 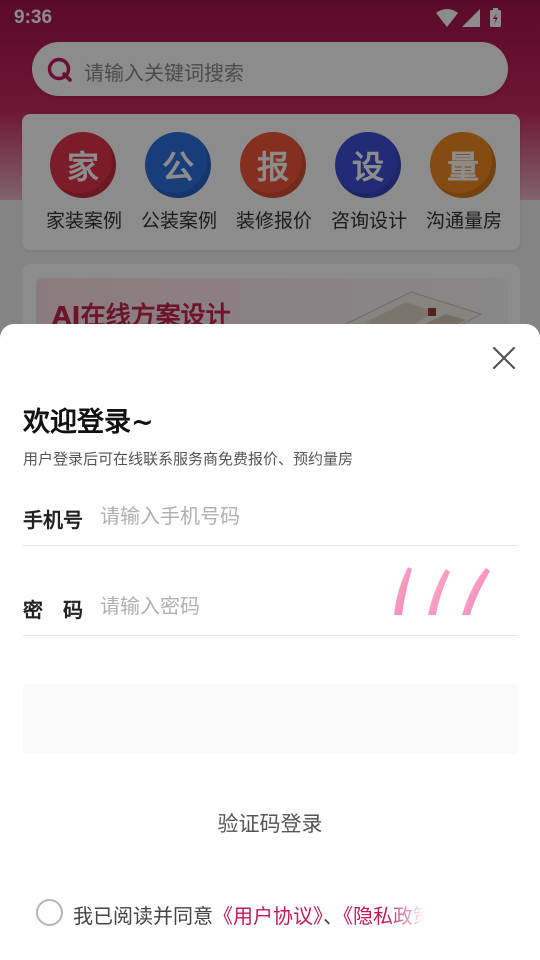 I want to click on agreement-row: 我已阅读并同意《用户协议》、《隐私政策》, so click(x=288, y=915).